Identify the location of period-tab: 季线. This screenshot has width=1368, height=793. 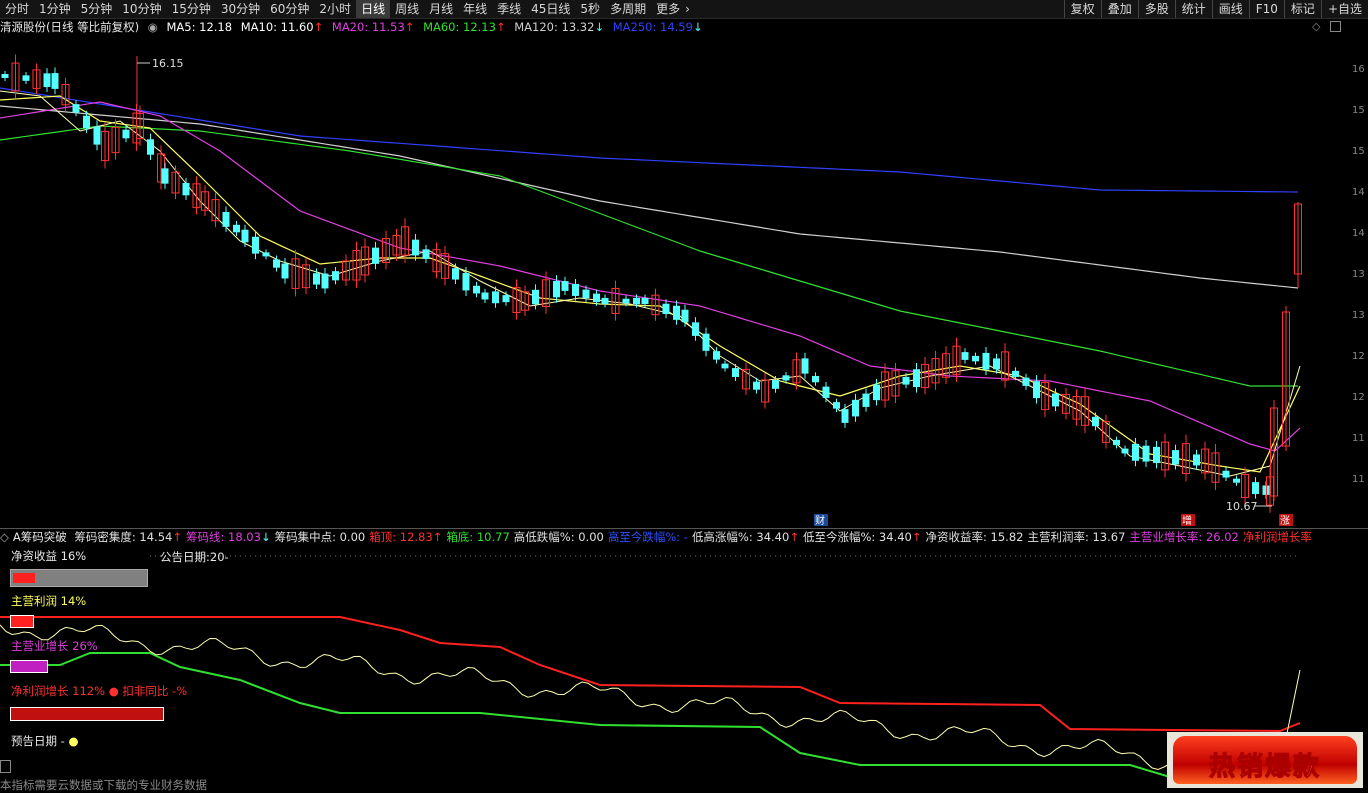
(509, 9).